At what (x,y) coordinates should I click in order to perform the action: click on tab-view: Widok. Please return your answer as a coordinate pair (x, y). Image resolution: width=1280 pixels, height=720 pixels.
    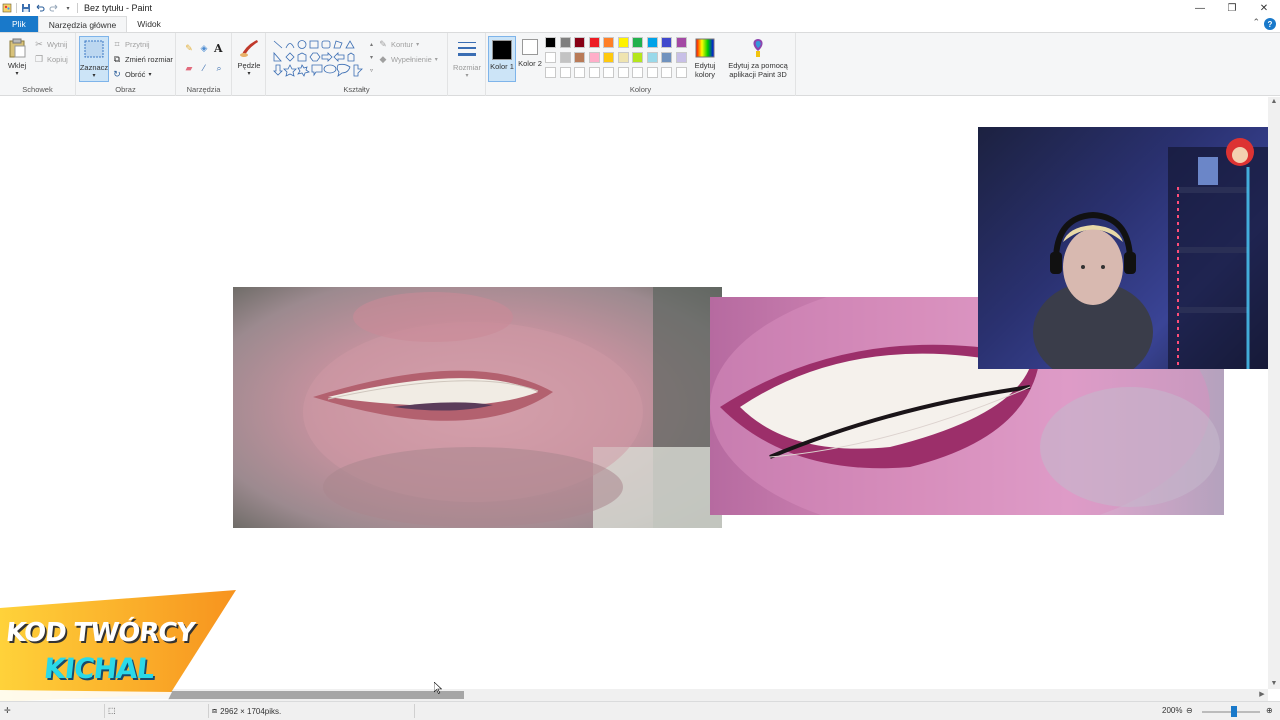
    Looking at the image, I should click on (149, 24).